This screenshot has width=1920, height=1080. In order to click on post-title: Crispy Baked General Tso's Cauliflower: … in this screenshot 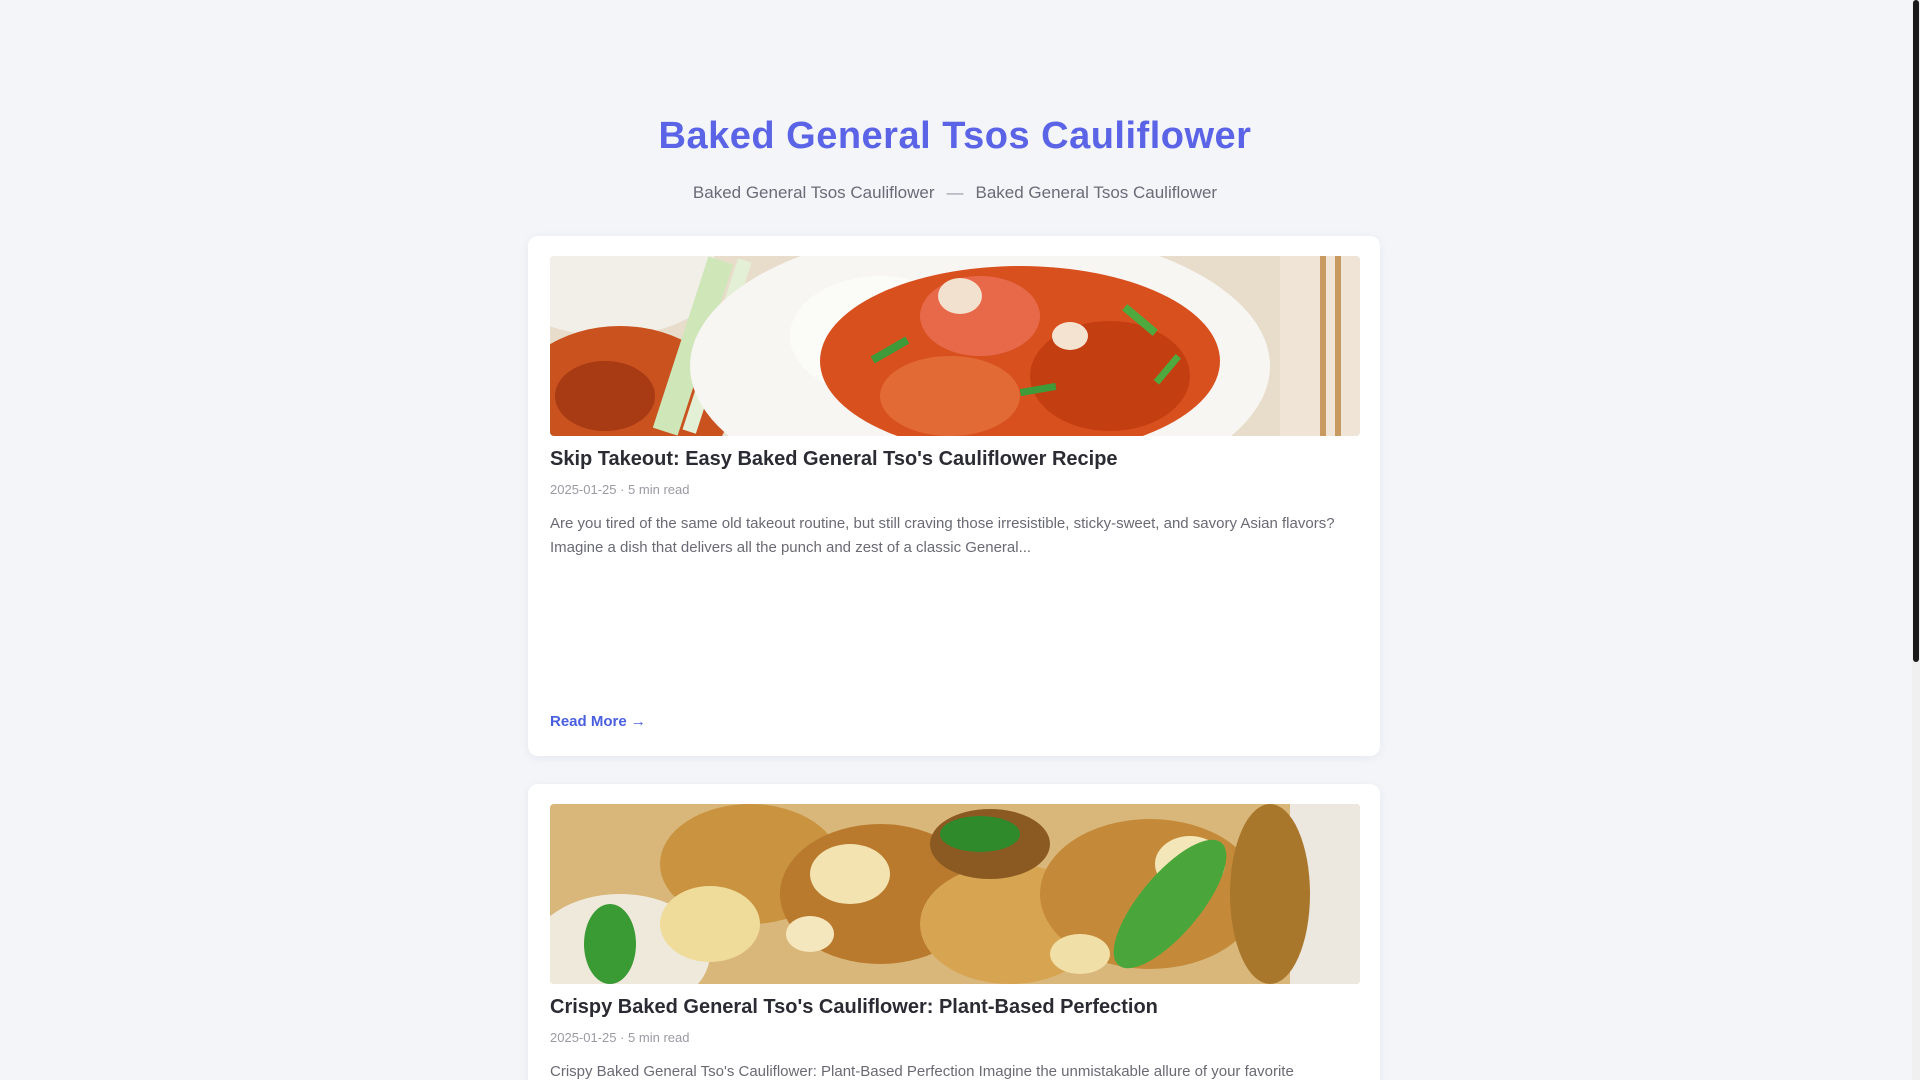, I will do `click(854, 1007)`.